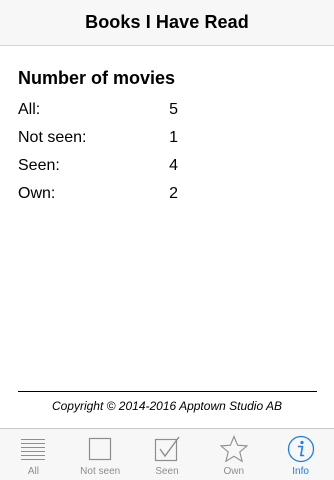 Image resolution: width=334 pixels, height=480 pixels. I want to click on empty-checkbox-icon, so click(100, 449).